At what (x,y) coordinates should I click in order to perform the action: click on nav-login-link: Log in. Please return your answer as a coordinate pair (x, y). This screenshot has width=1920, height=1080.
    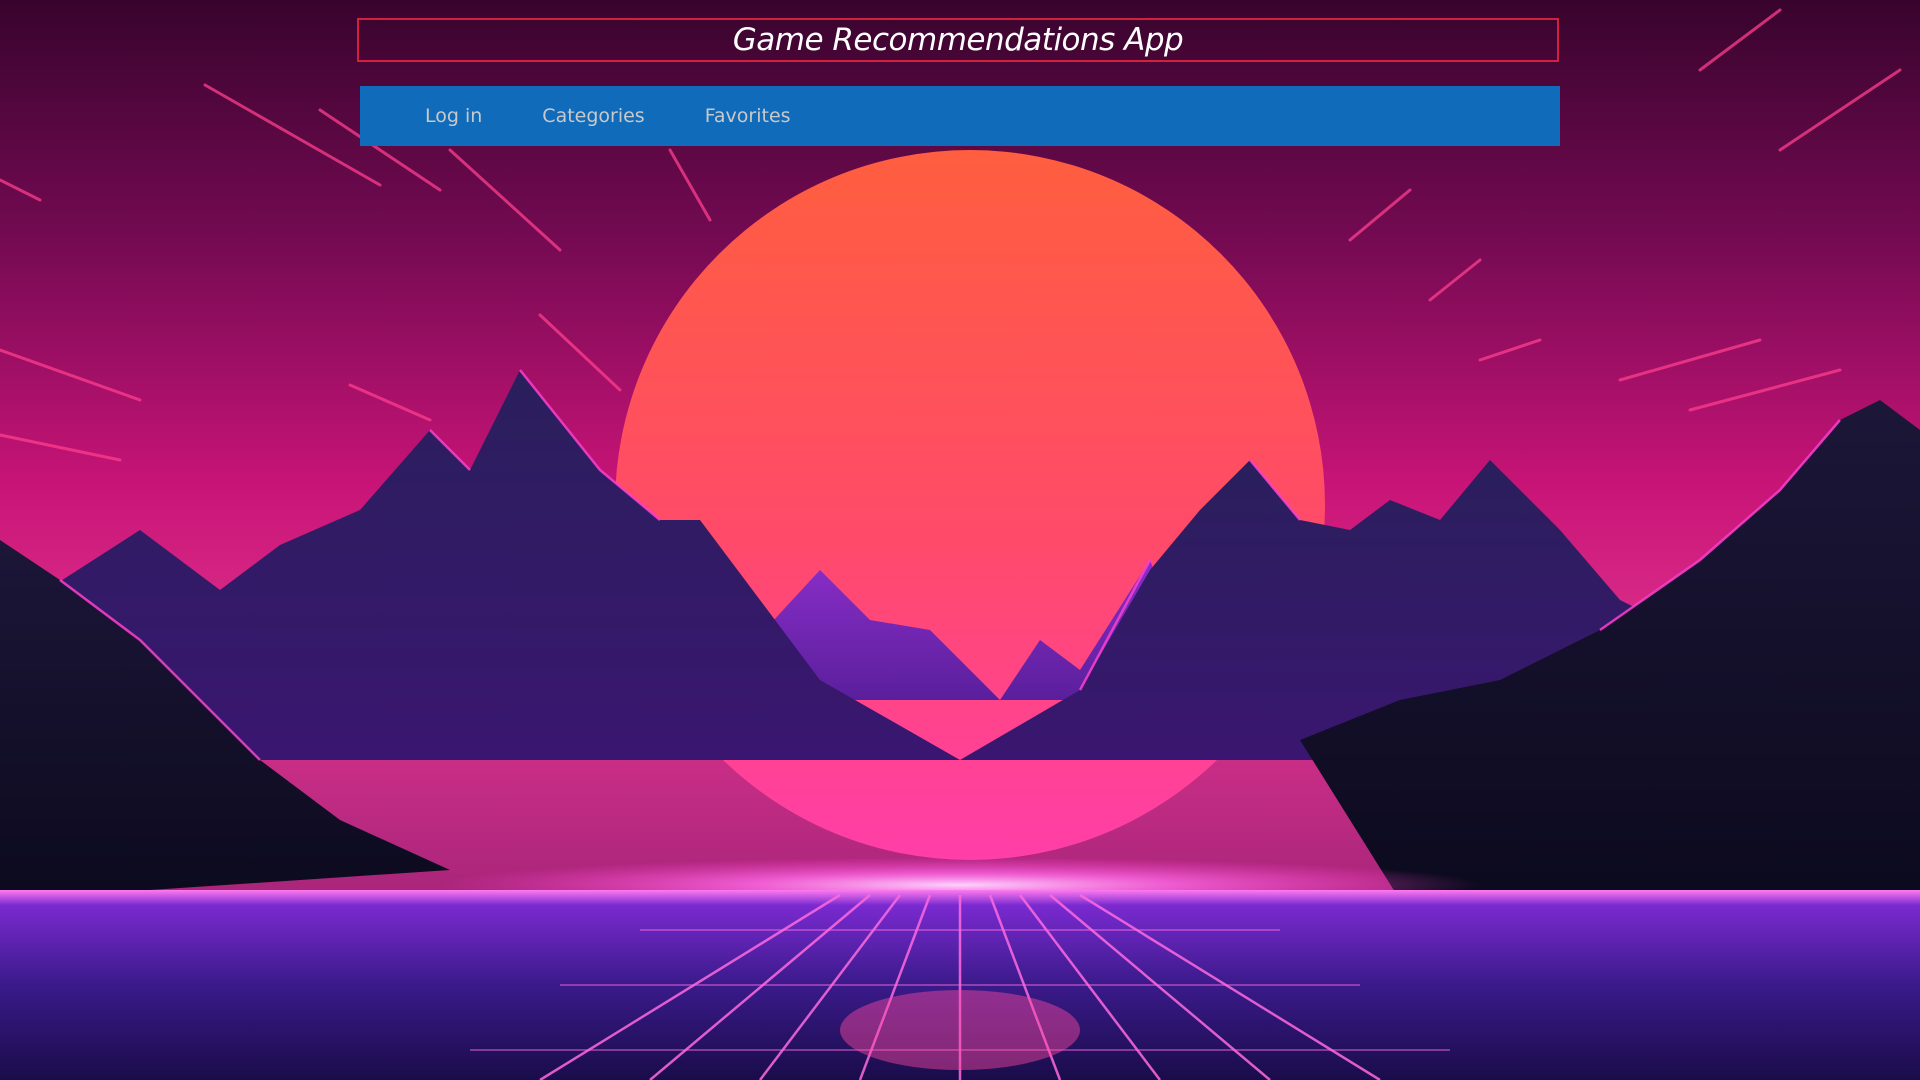
    Looking at the image, I should click on (453, 116).